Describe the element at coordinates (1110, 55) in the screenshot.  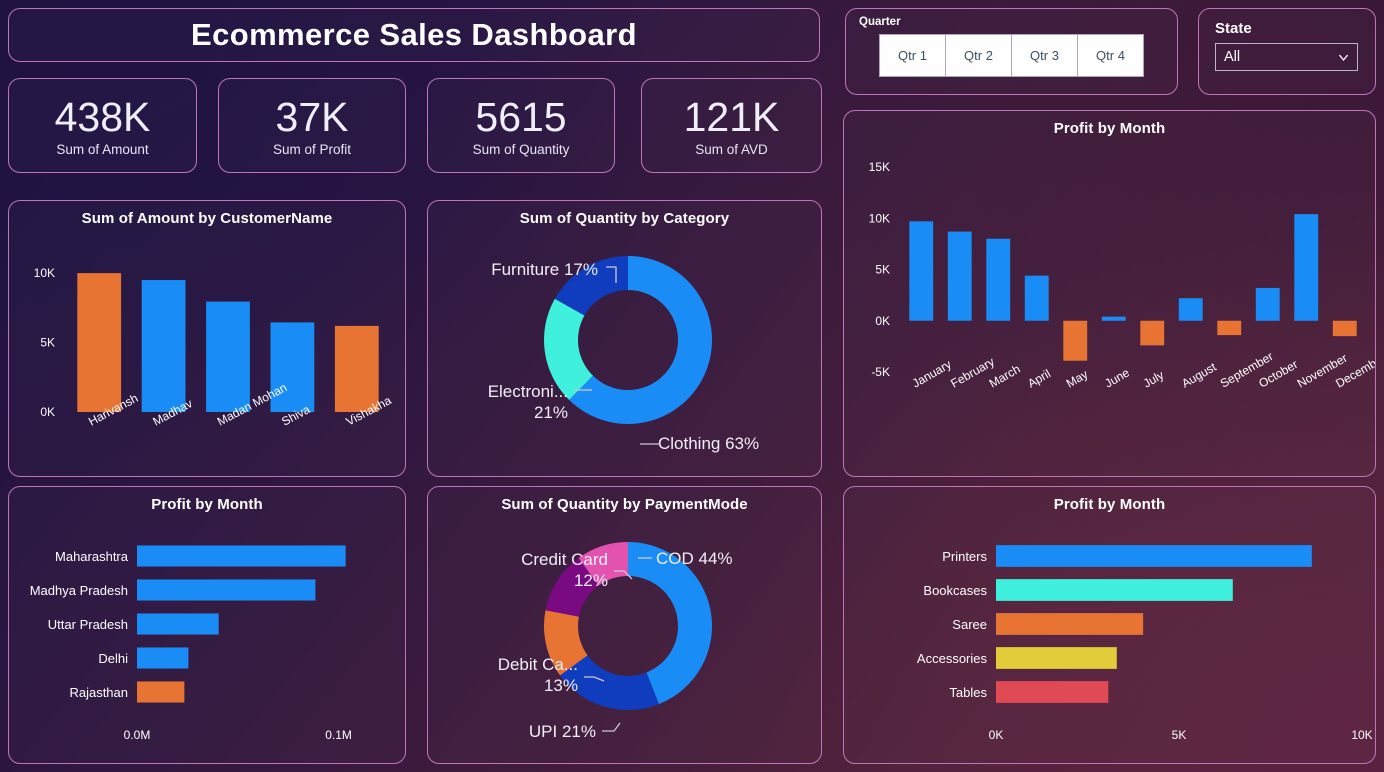
I see `quarter-button-qtr4: Qtr 4` at that location.